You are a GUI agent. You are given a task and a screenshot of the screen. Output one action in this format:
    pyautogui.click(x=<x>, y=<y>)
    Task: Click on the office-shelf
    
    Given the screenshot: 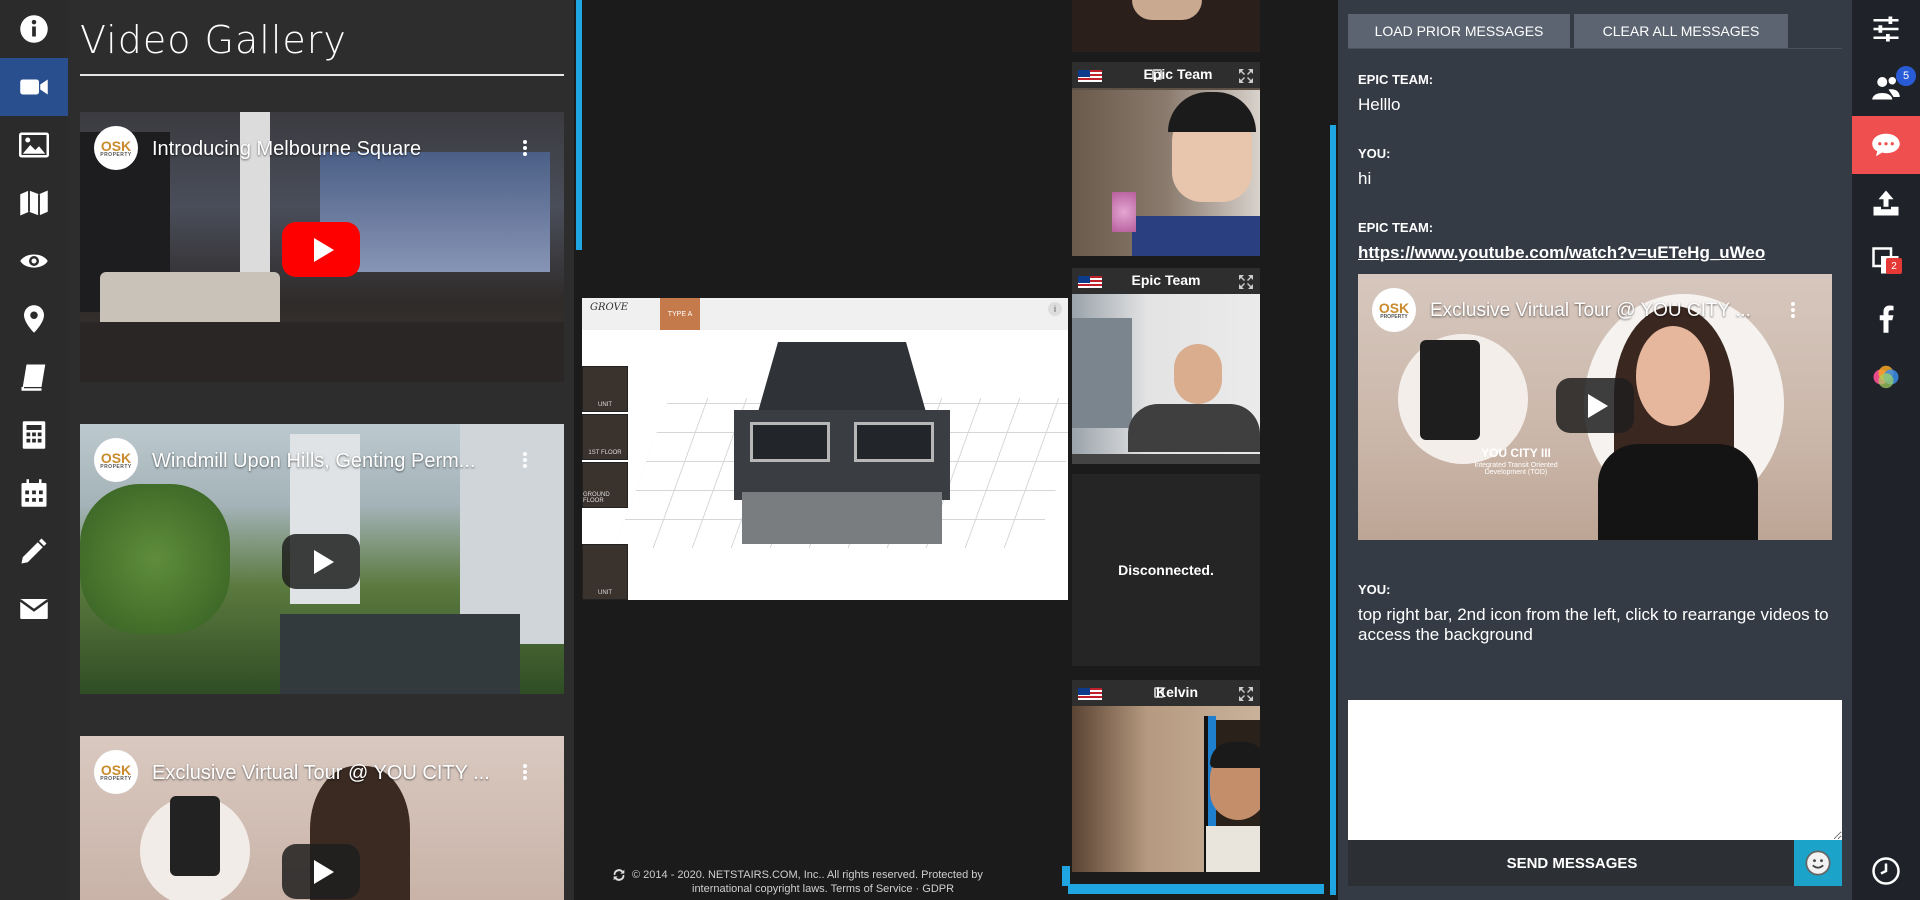 What is the action you would take?
    pyautogui.click(x=1102, y=373)
    